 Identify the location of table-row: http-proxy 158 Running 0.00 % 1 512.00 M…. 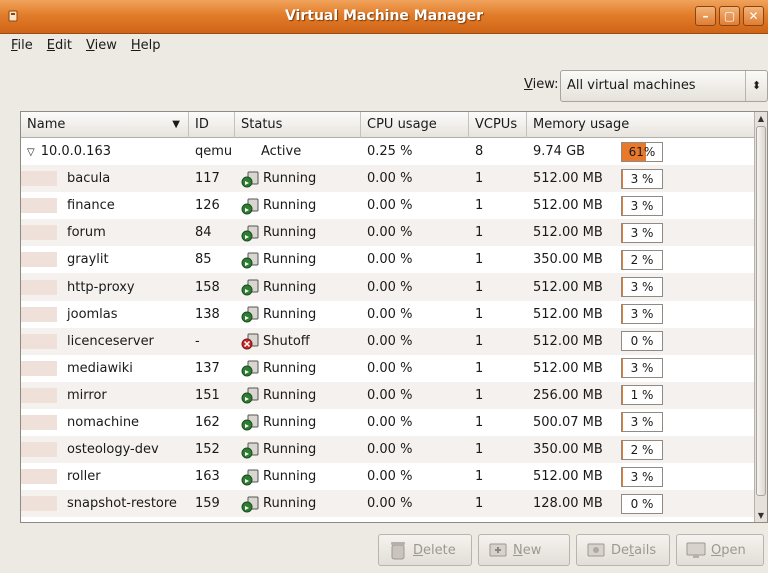
(388, 287).